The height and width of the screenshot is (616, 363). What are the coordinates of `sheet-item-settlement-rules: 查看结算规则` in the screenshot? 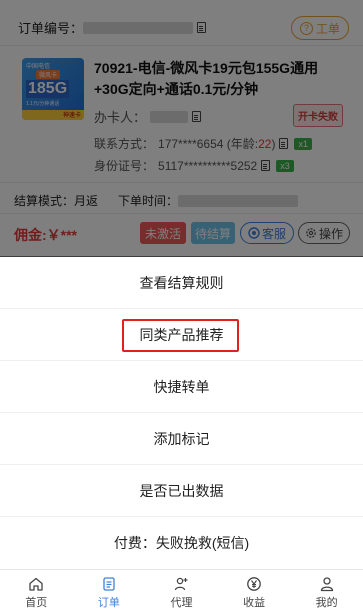 It's located at (181, 283).